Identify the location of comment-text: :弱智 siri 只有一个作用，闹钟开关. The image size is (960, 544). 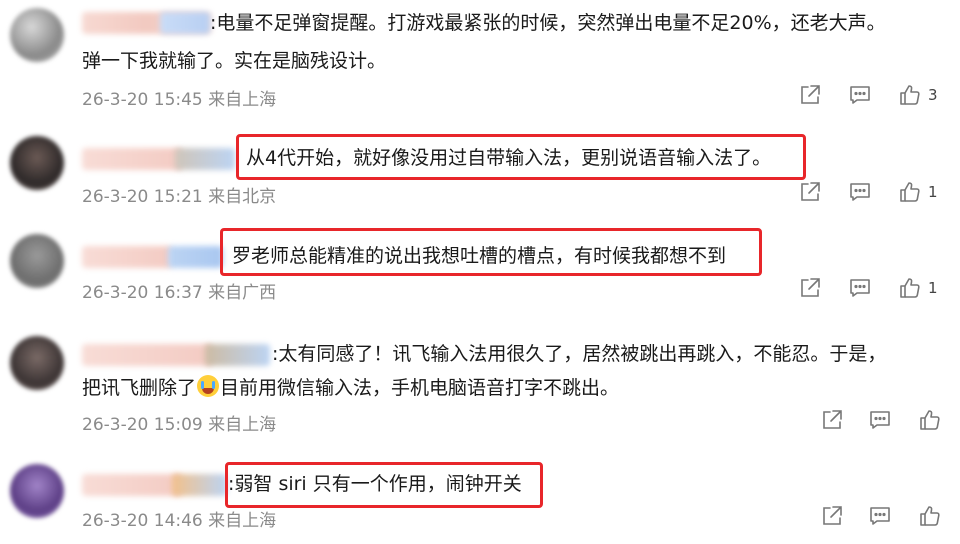
(375, 484).